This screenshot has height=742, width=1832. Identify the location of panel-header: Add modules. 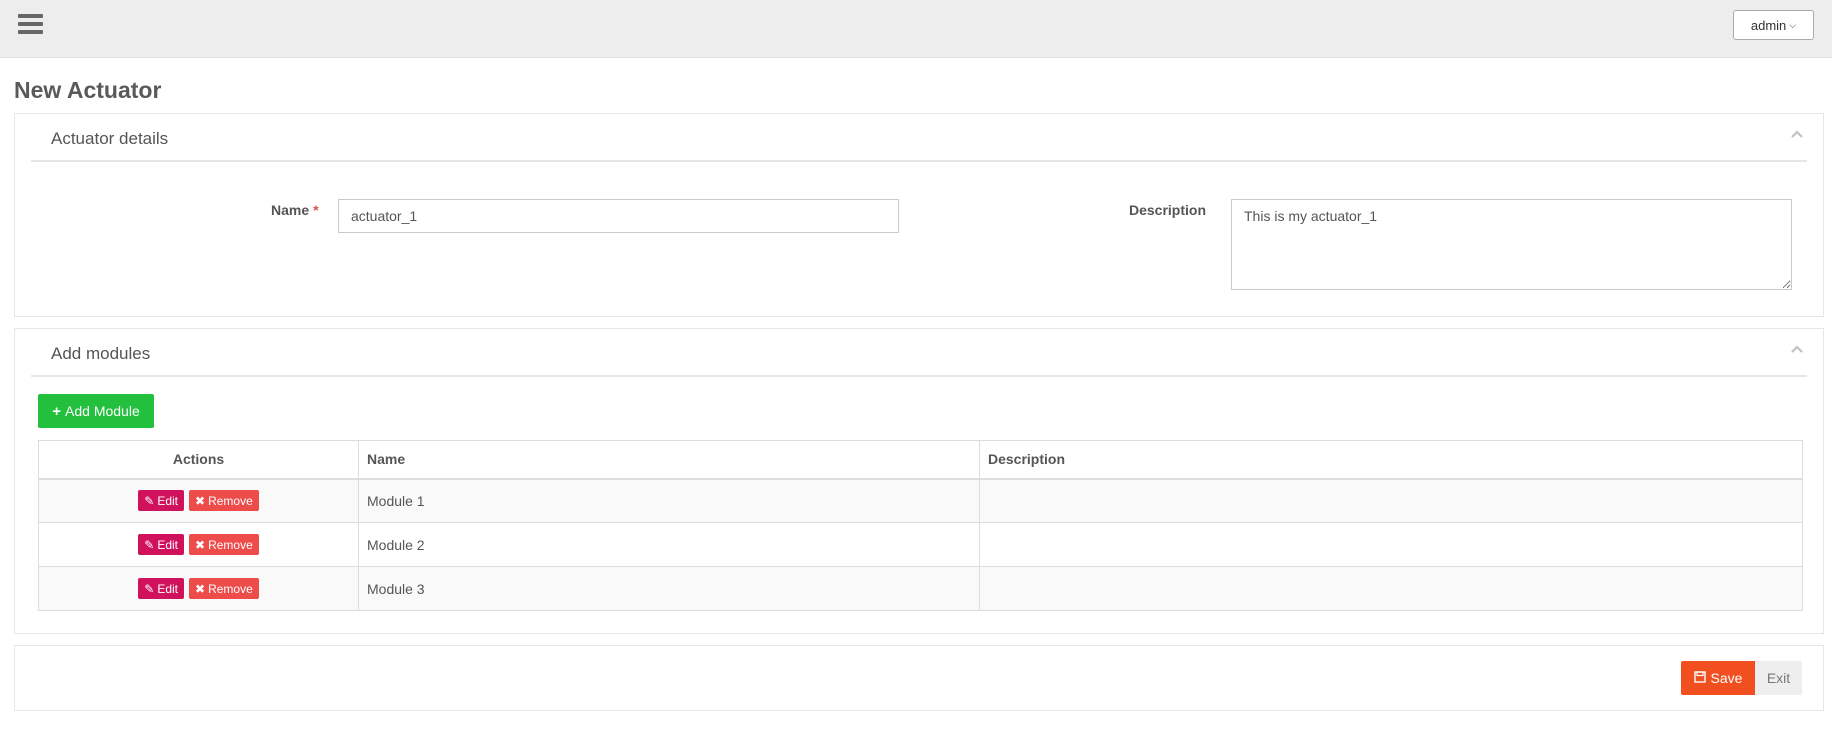
(919, 353).